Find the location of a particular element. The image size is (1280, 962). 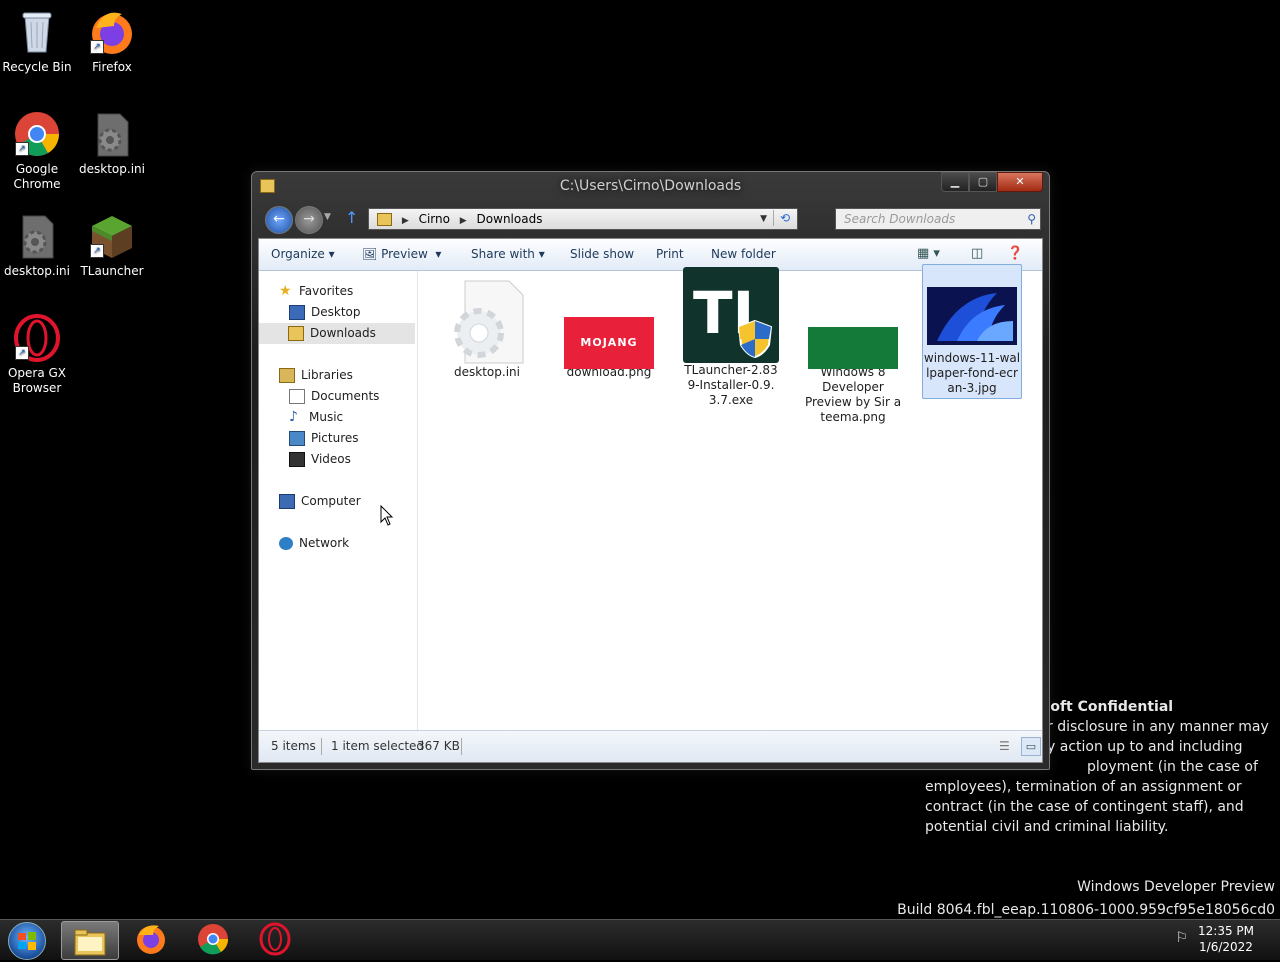

grass-block-icon: ↗ is located at coordinates (112, 236).